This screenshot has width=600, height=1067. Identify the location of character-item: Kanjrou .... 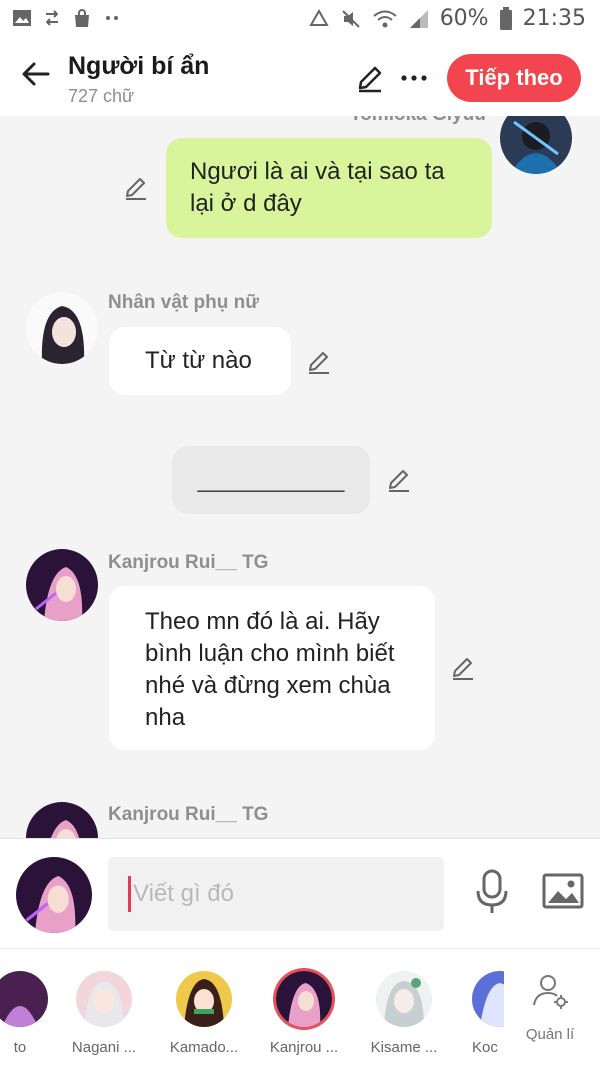
(304, 1013).